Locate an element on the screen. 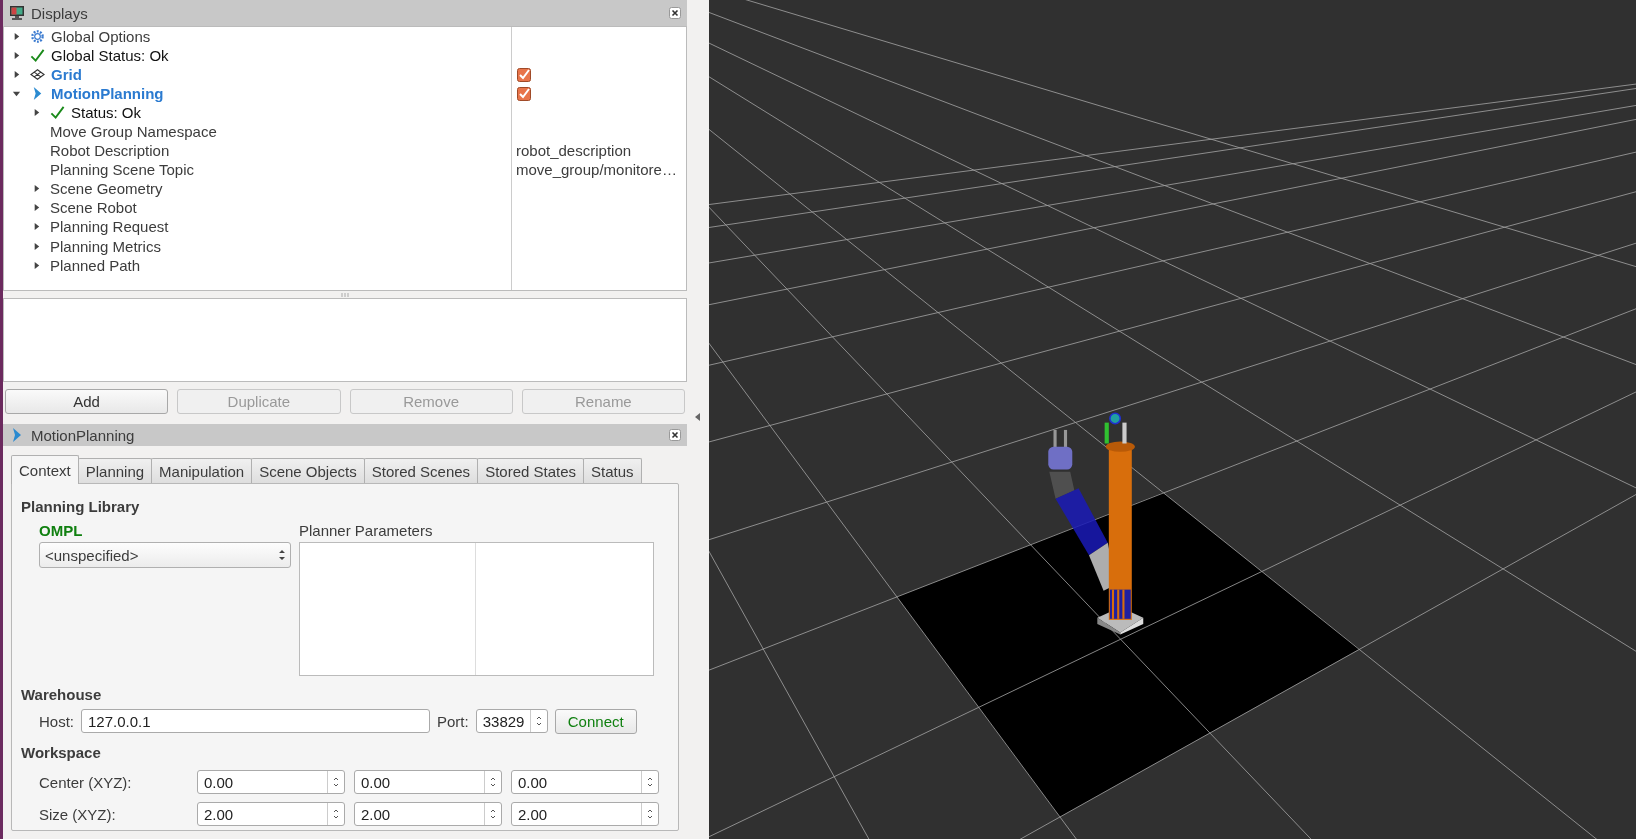 The width and height of the screenshot is (1636, 839). monitor-icon is located at coordinates (17, 13).